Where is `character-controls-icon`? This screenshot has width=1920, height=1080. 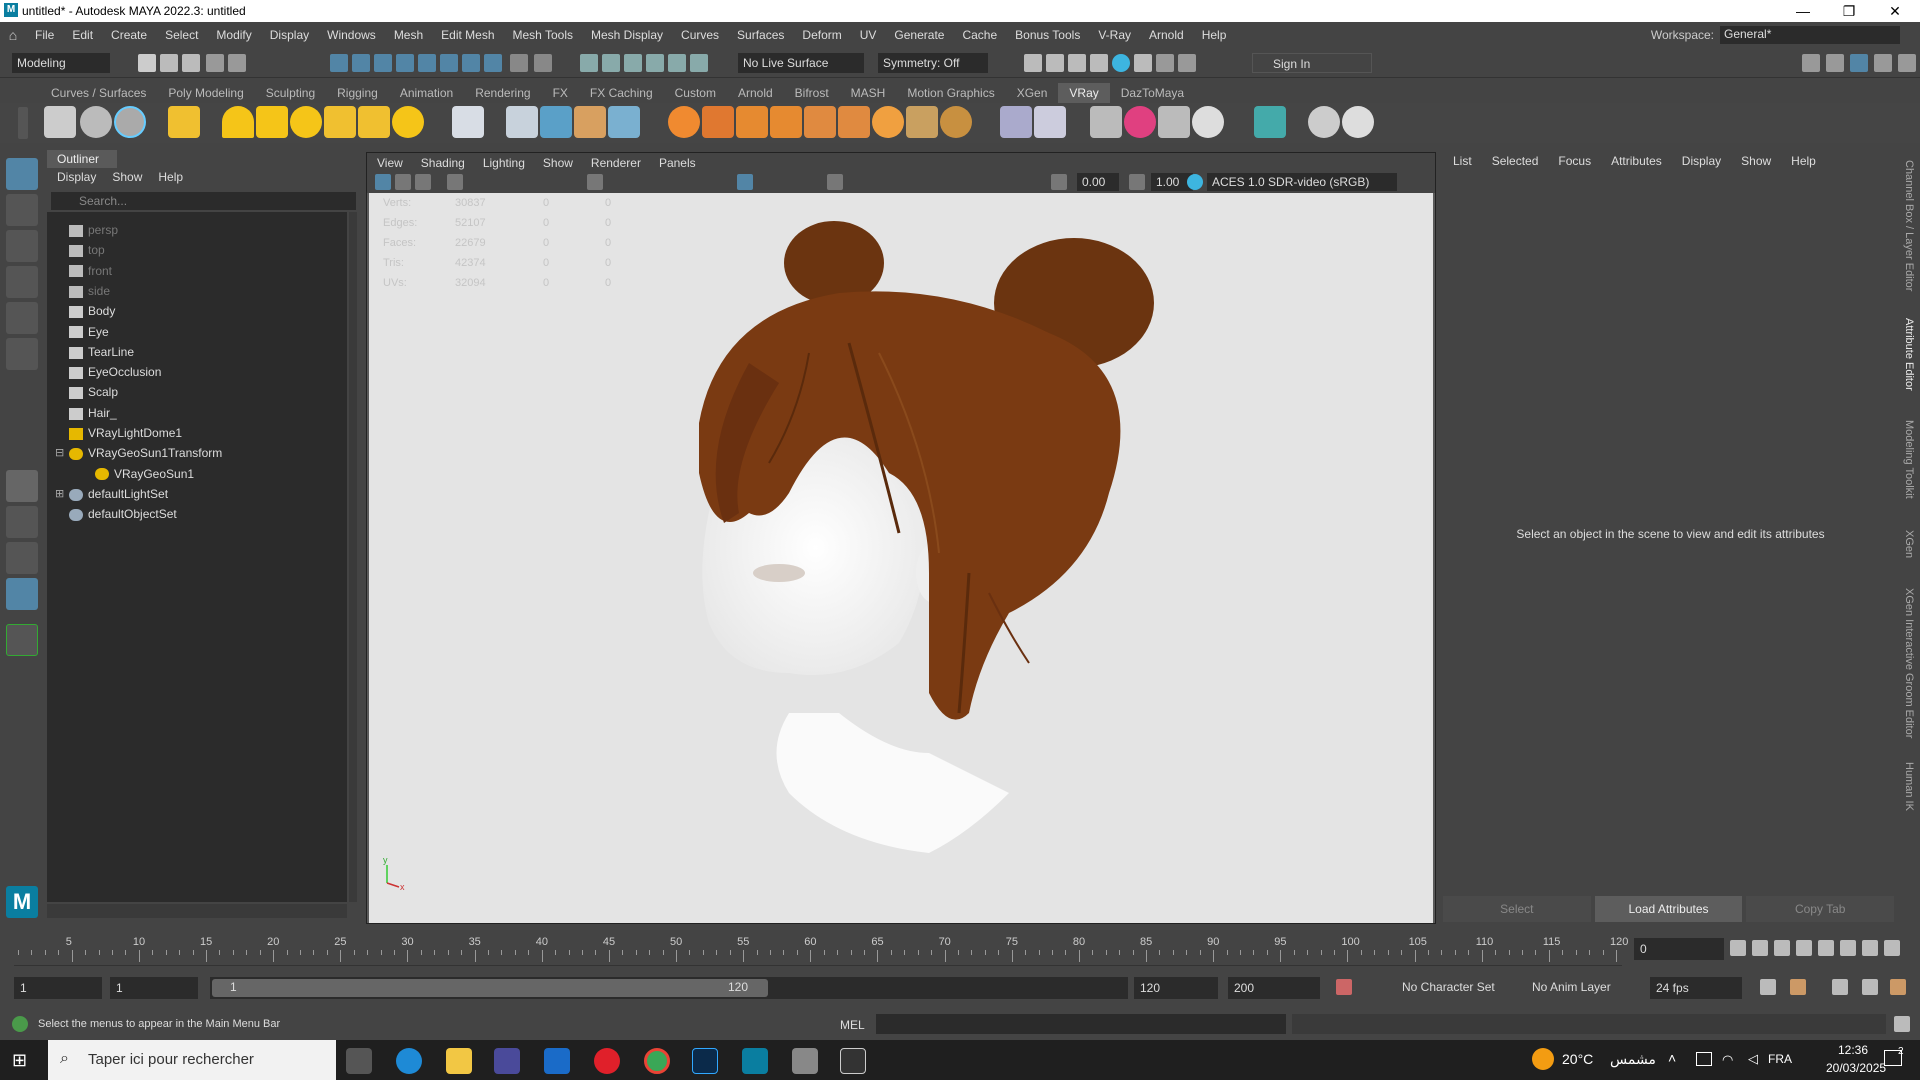
character-controls-icon is located at coordinates (1835, 63).